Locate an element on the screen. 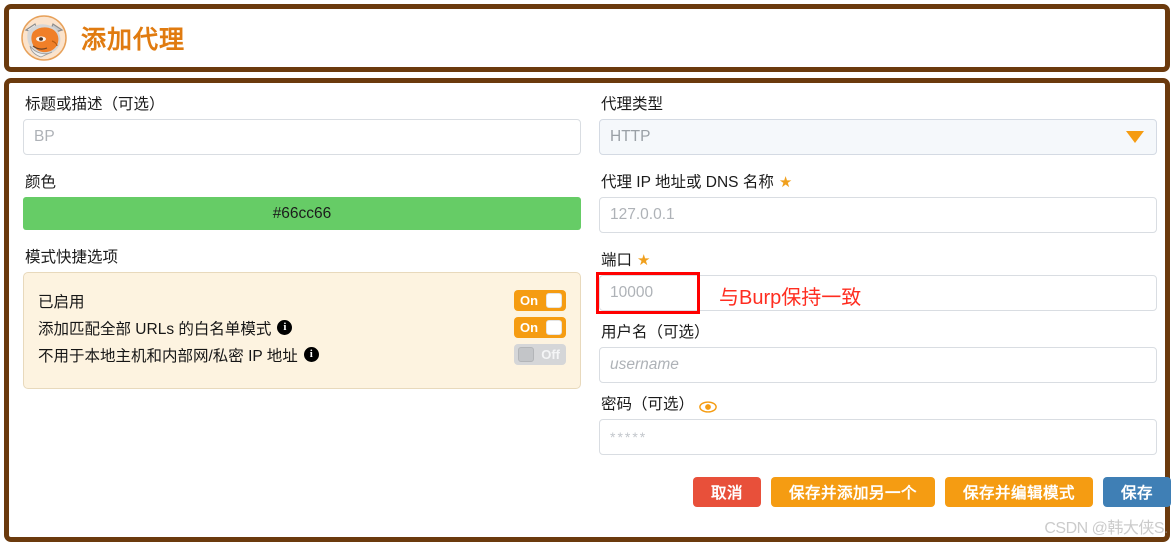  color-field-label: 颜色 is located at coordinates (303, 182).